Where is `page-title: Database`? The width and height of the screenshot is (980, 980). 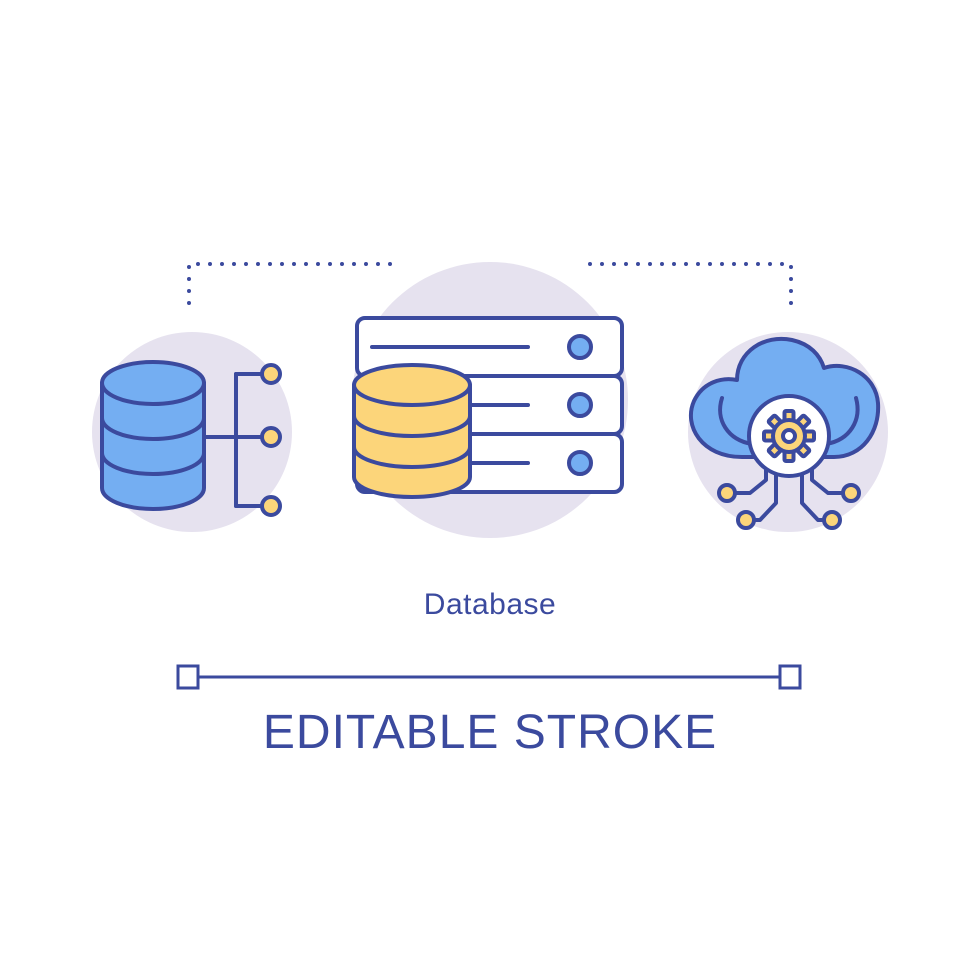
page-title: Database is located at coordinates (490, 604).